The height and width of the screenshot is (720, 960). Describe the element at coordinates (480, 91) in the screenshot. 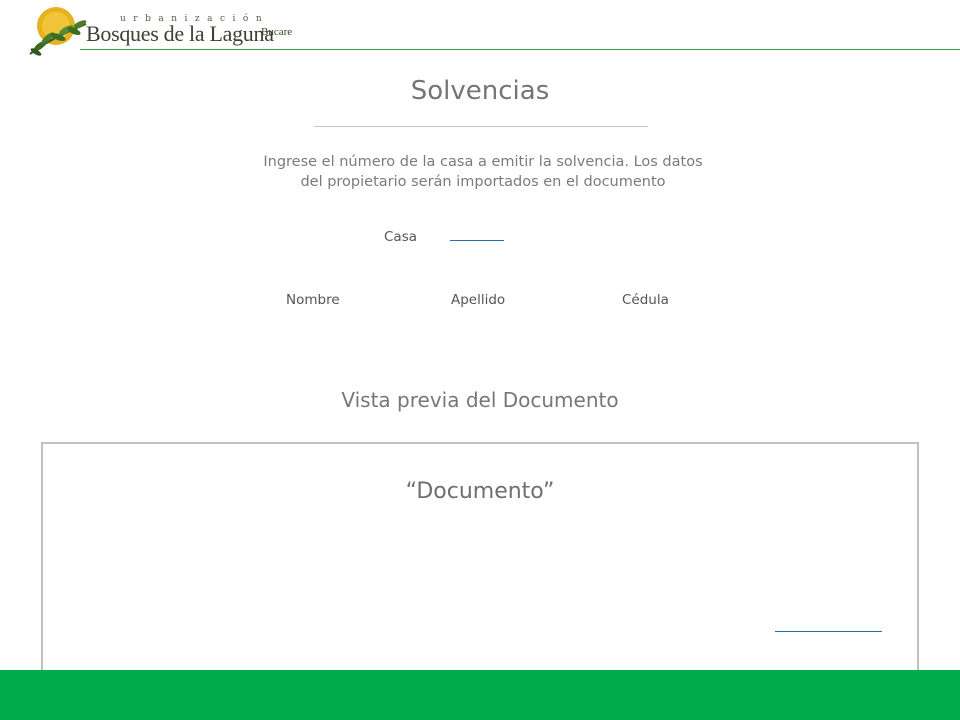

I see `page-title: Solvencias` at that location.